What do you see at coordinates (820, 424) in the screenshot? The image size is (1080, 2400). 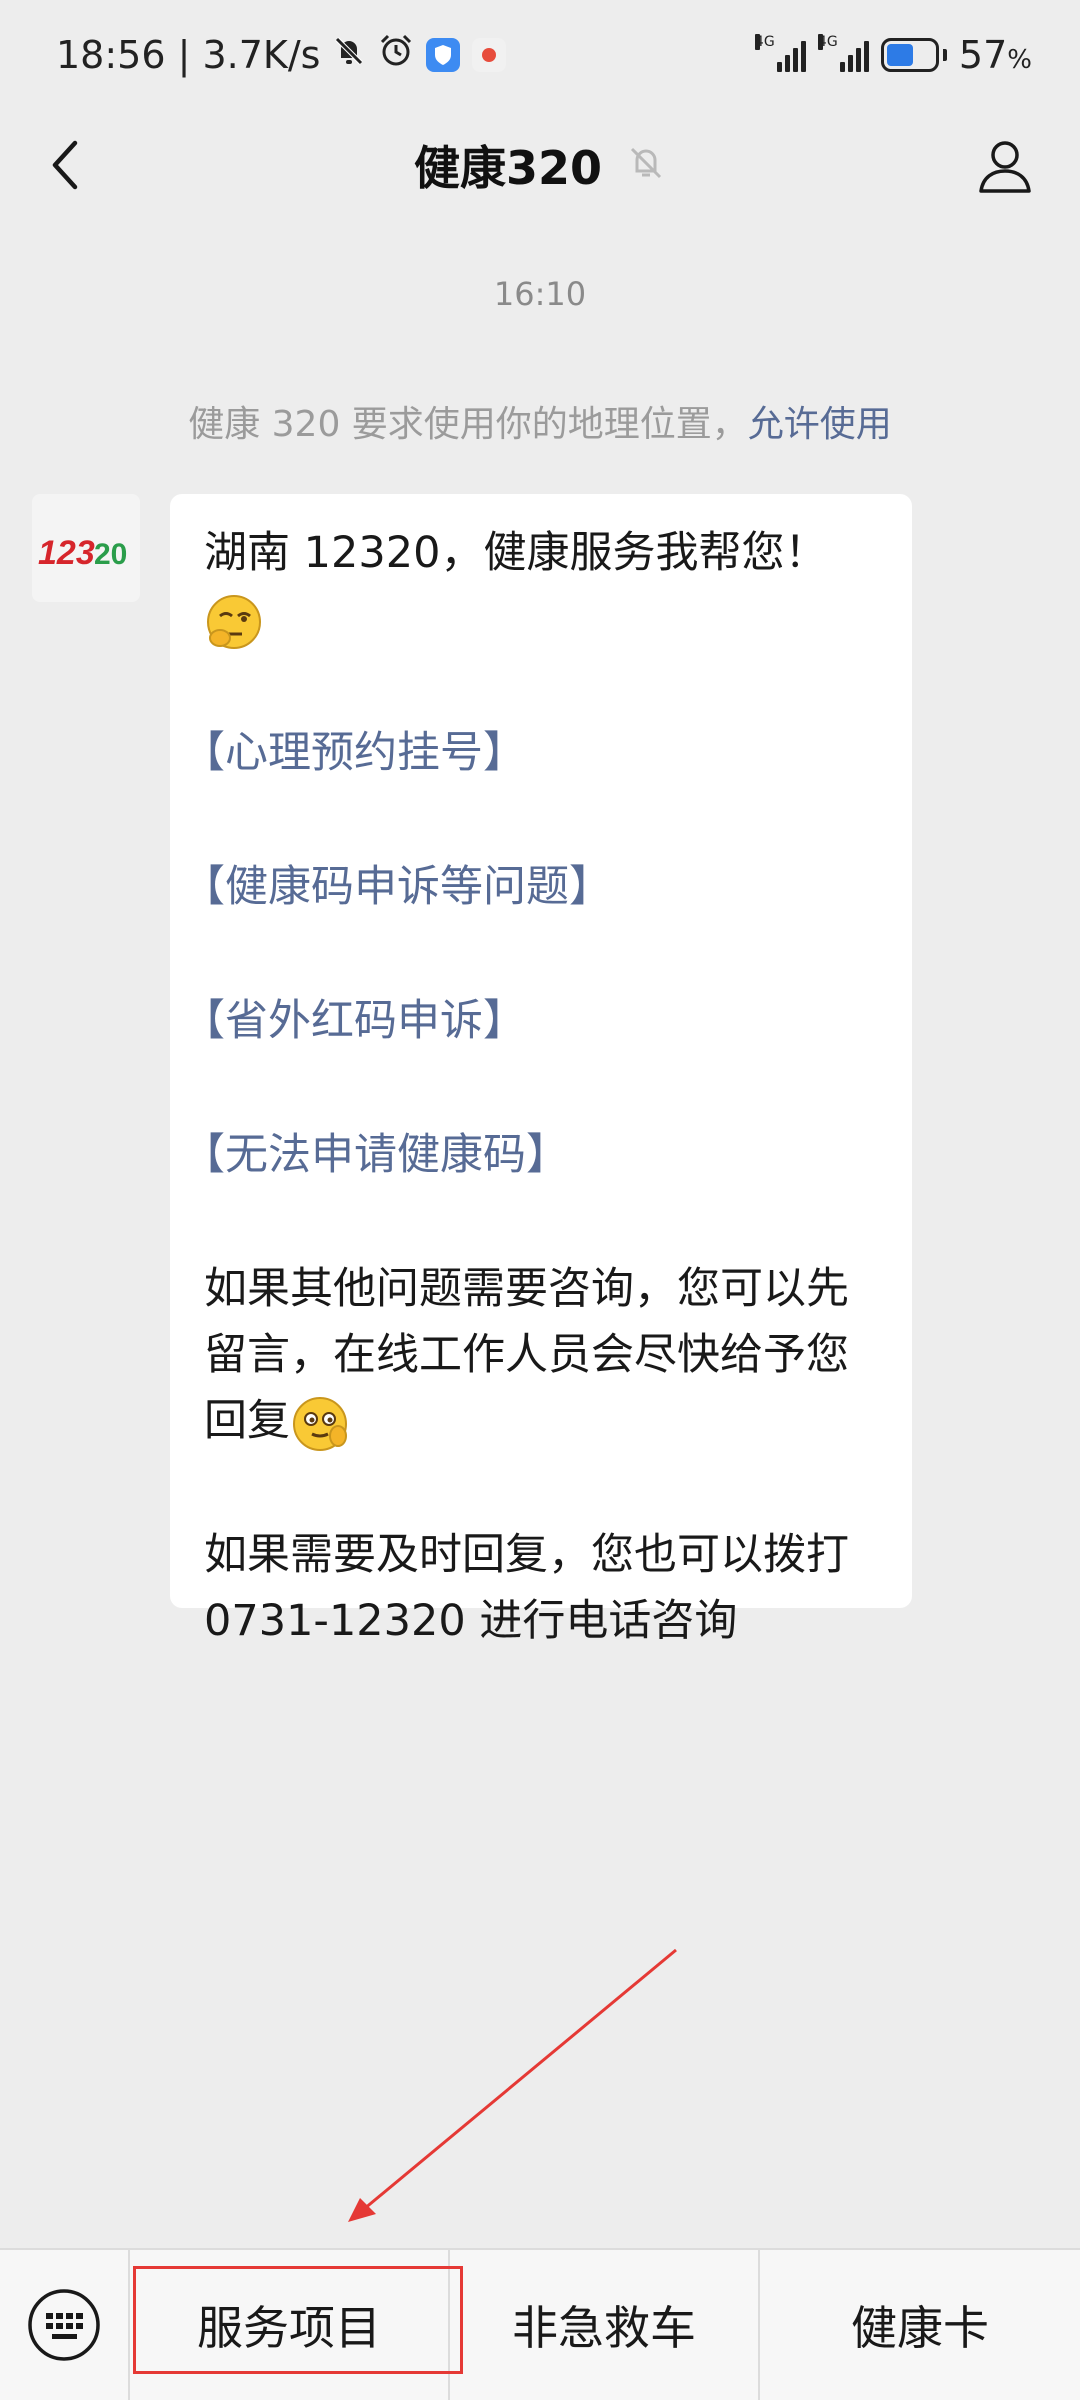 I see `allow-location-link: 允许使用` at bounding box center [820, 424].